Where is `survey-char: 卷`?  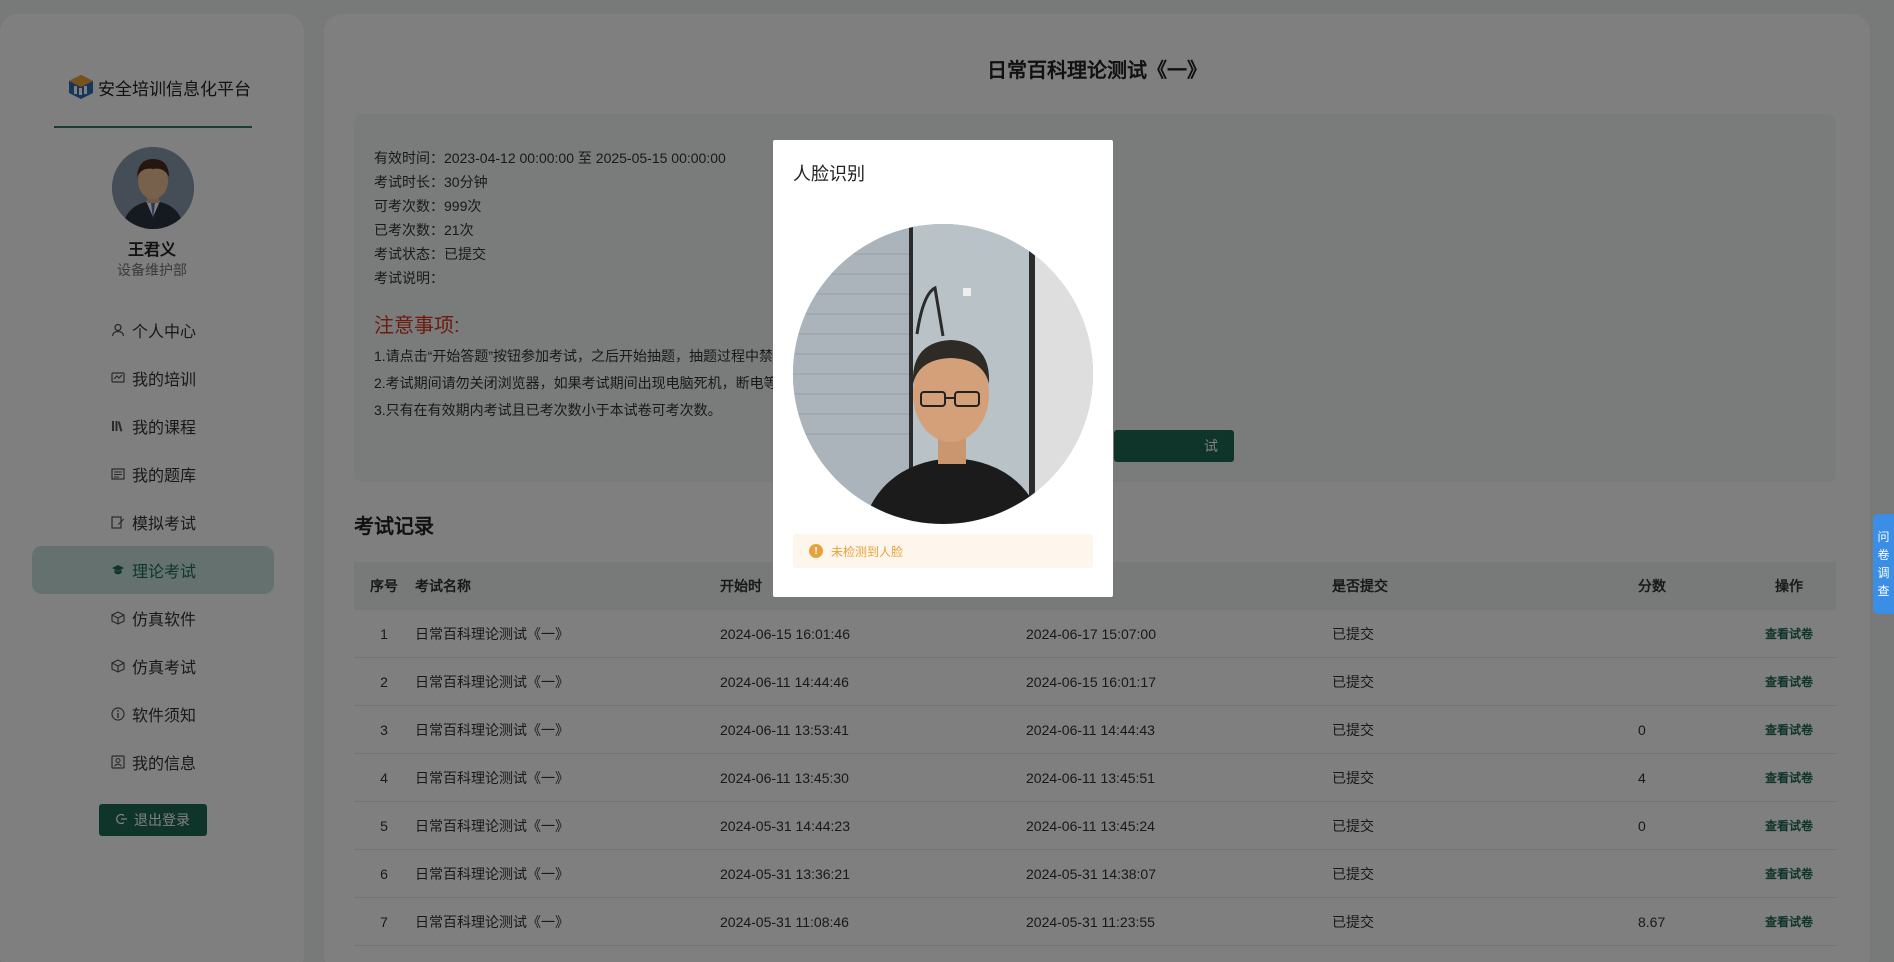 survey-char: 卷 is located at coordinates (1883, 555).